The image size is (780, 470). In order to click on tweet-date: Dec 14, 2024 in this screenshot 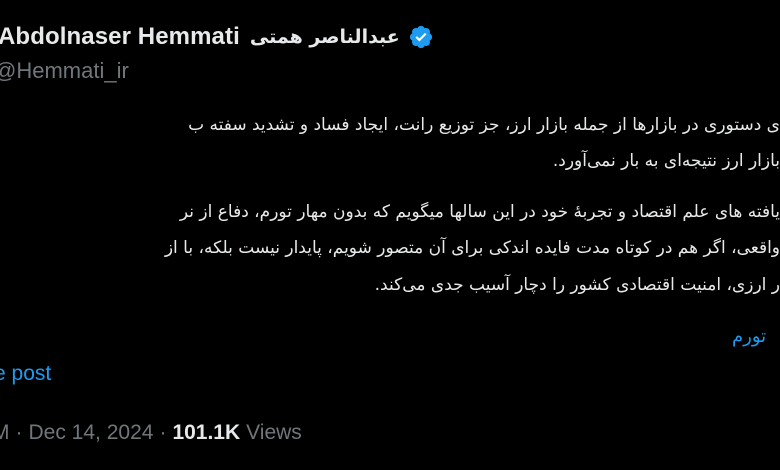, I will do `click(91, 433)`.